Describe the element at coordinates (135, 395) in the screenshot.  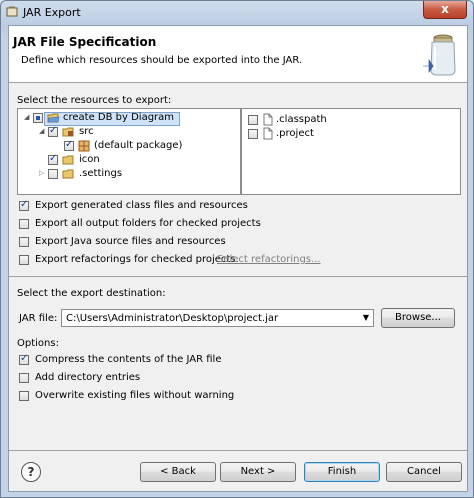
I see `option-label: Overwrite existing files without warning` at that location.